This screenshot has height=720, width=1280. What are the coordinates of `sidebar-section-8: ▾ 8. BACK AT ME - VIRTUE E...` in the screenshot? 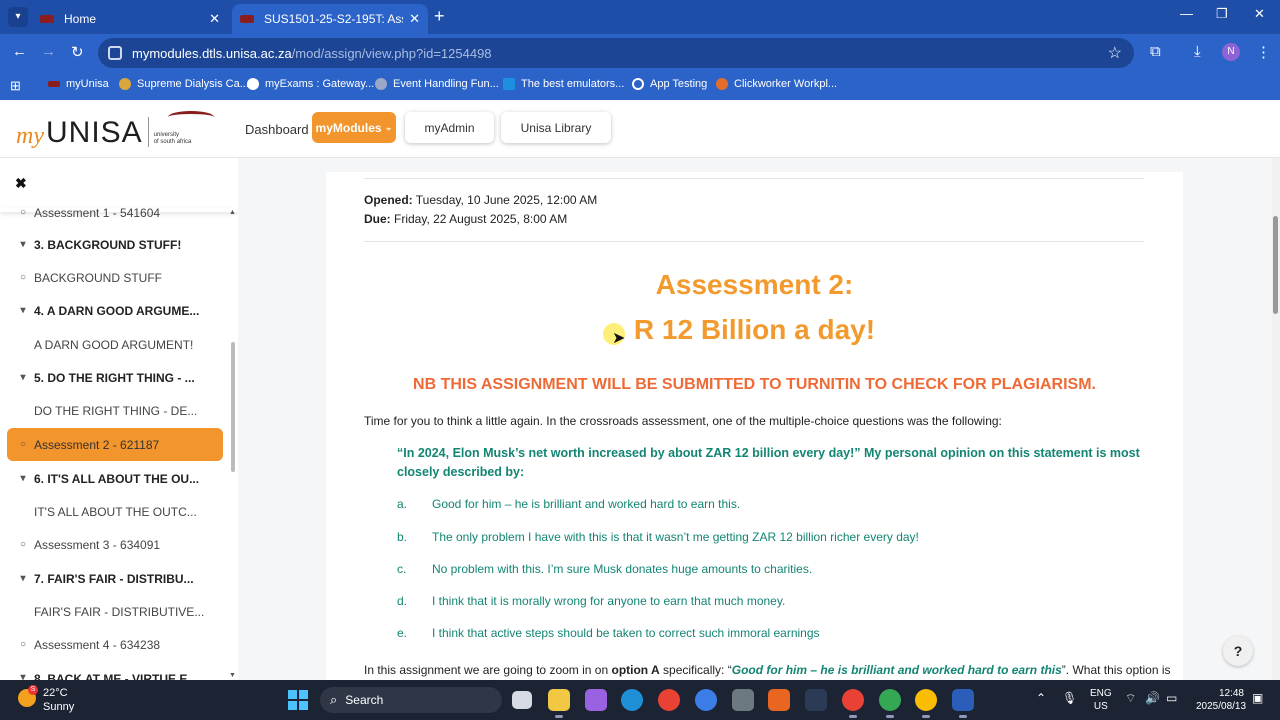 It's located at (114, 671).